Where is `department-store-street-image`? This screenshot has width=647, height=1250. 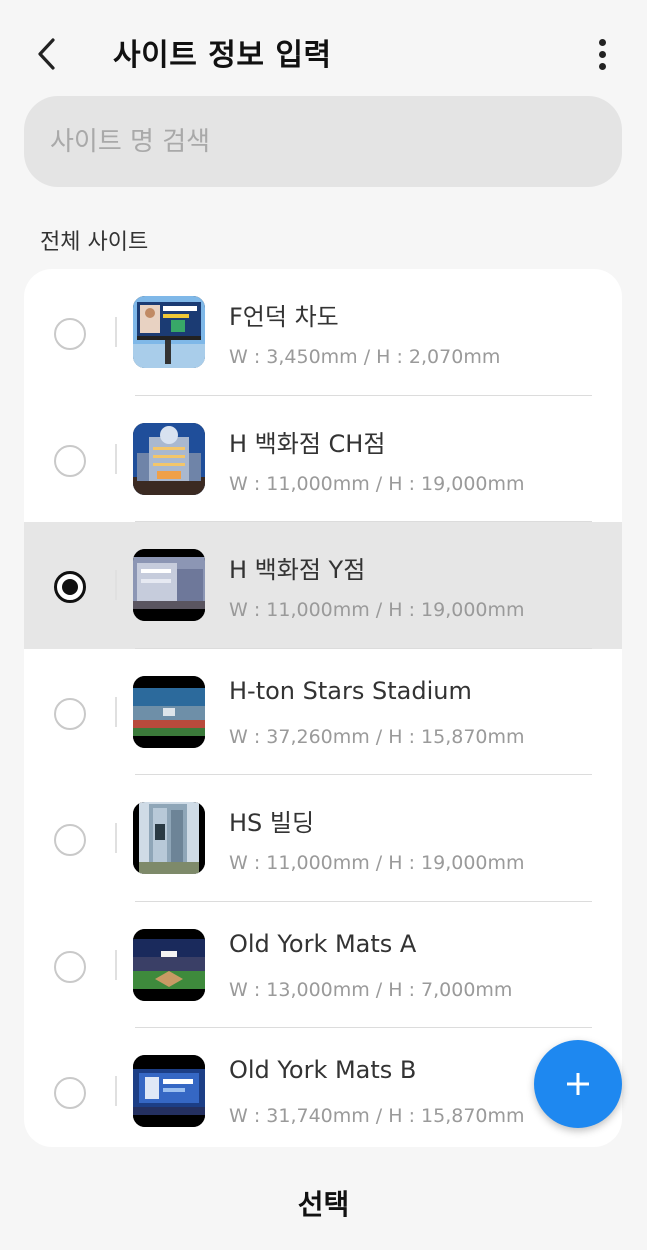
department-store-street-image is located at coordinates (169, 585).